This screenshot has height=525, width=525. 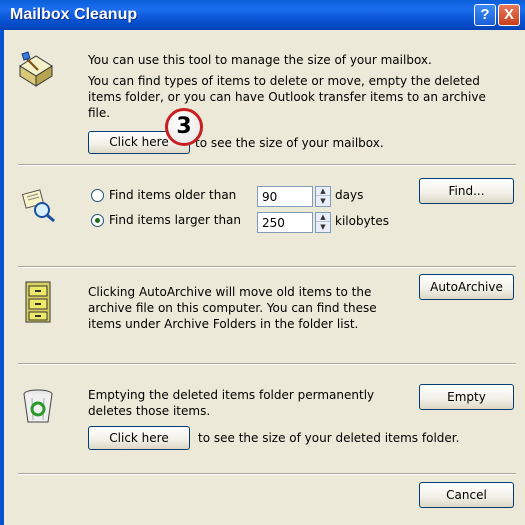 I want to click on deleted-desc-line2: deletes those items., so click(x=149, y=411).